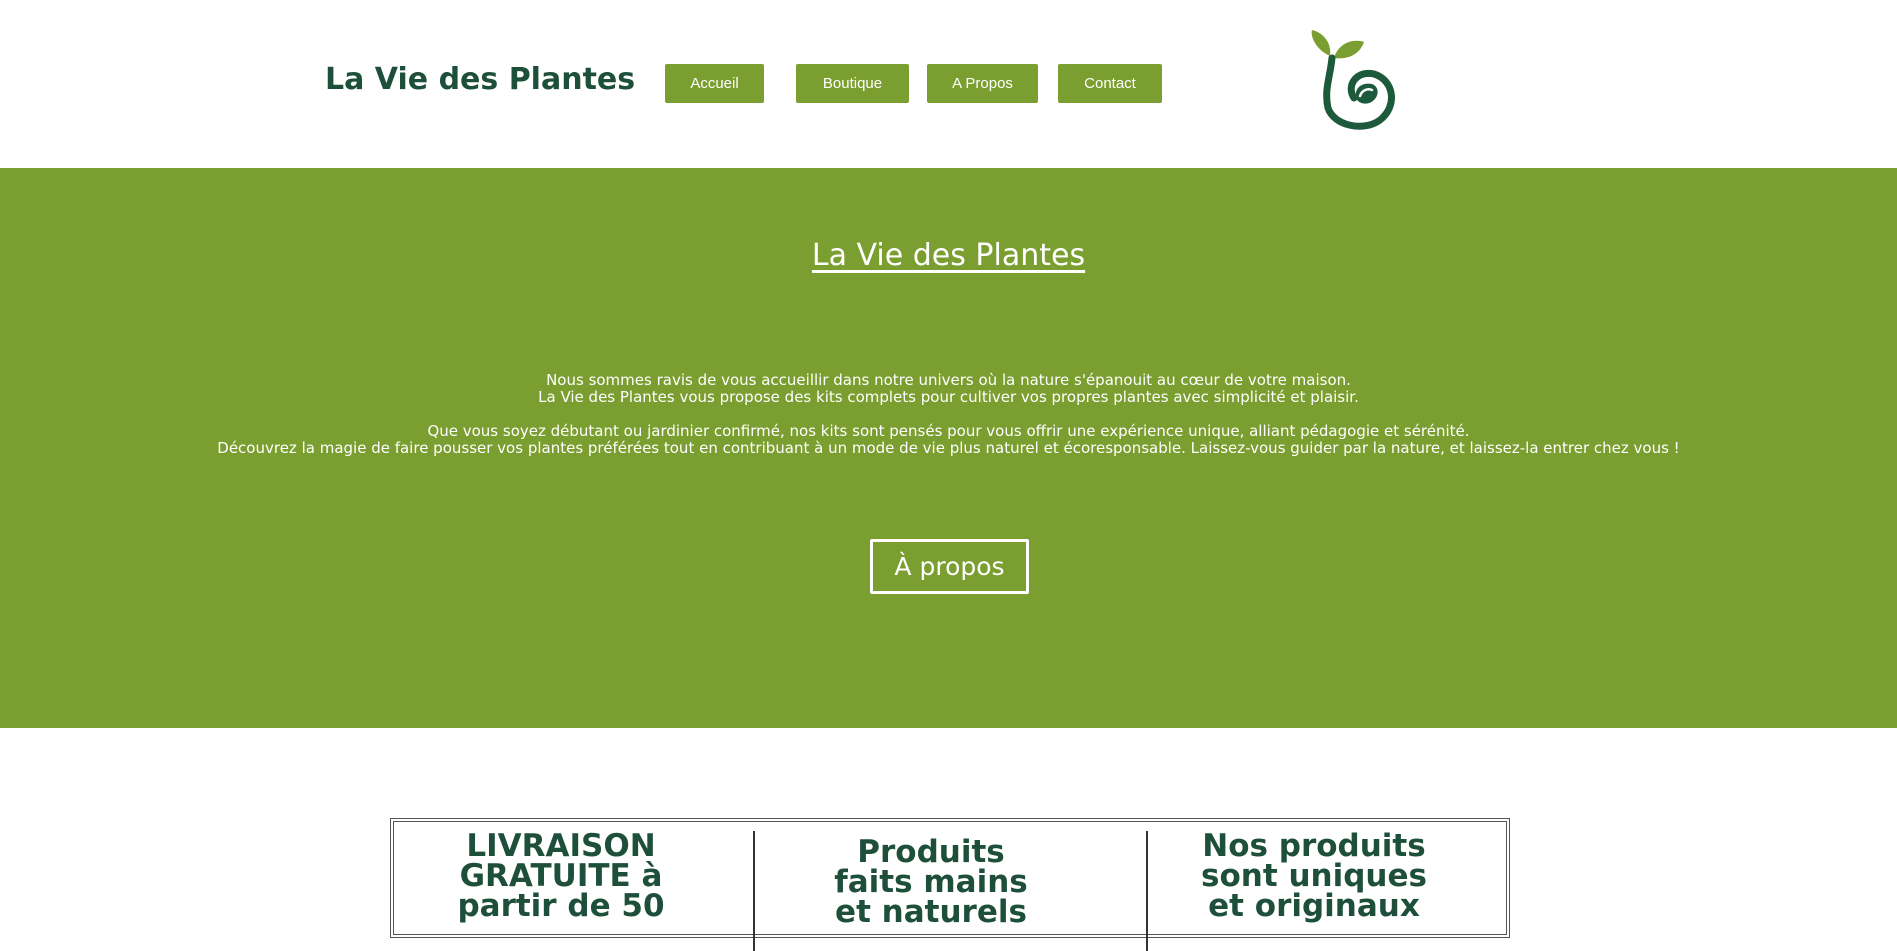 This screenshot has width=1897, height=951. I want to click on feature-free-delivery: LIVRAISON GRATUITE à partir de 50, so click(561, 876).